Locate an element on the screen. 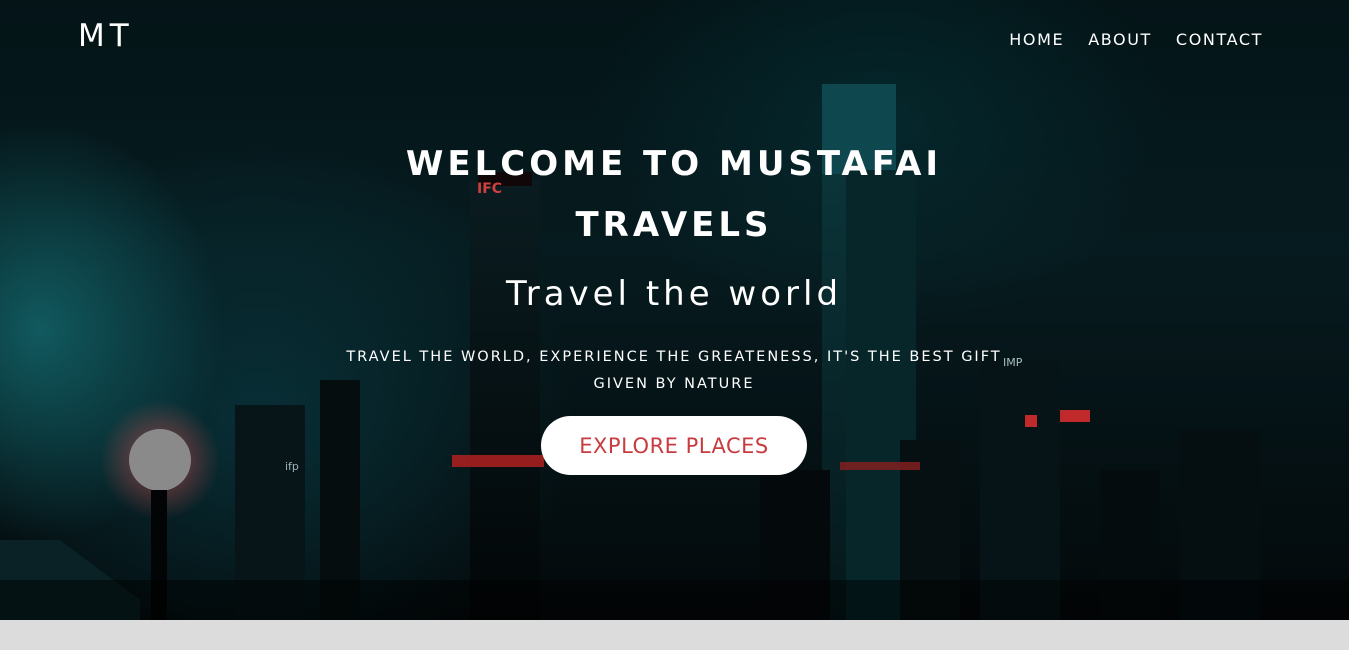  nav-about-link: ABOUT is located at coordinates (1120, 39).